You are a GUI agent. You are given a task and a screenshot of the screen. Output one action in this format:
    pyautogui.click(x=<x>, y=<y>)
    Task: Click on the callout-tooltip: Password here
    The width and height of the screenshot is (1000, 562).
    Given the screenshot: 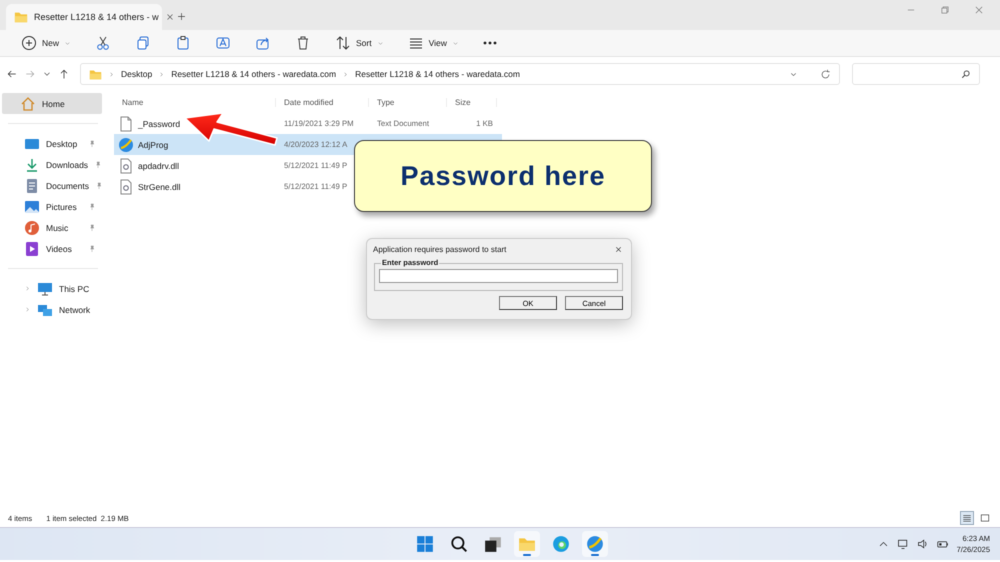 What is the action you would take?
    pyautogui.click(x=503, y=176)
    